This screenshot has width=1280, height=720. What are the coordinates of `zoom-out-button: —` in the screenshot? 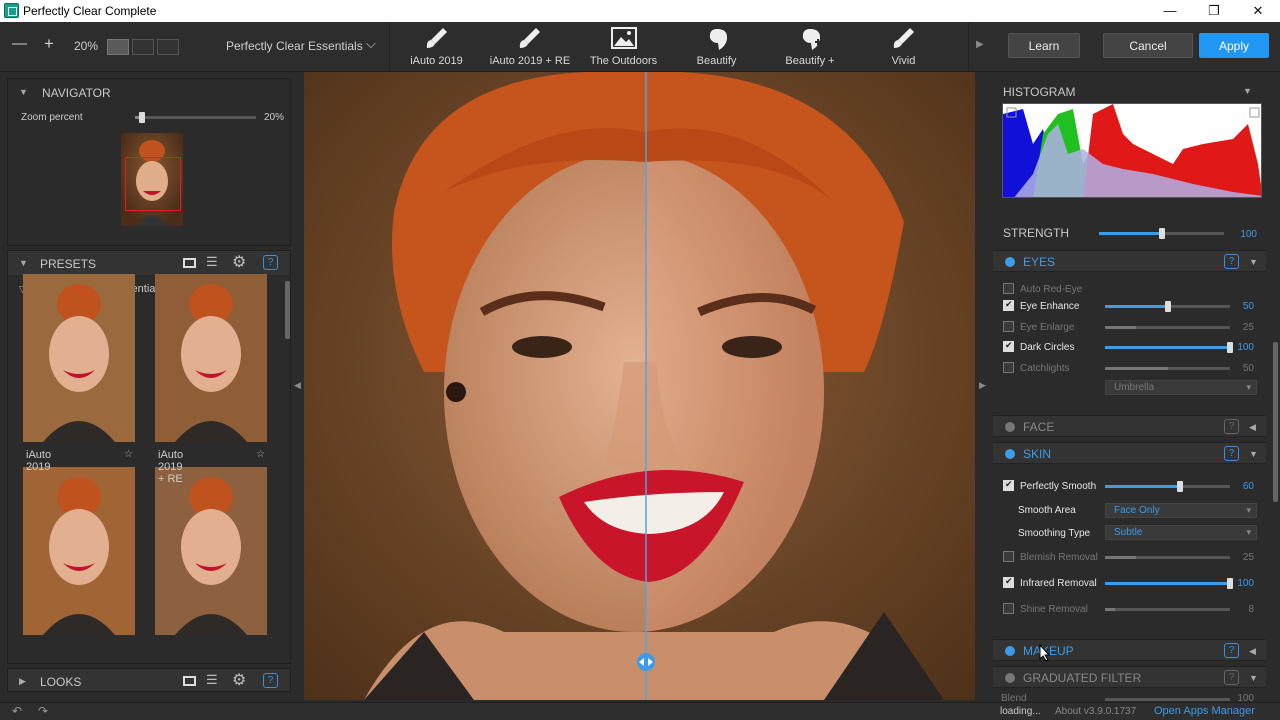 It's located at (19, 43).